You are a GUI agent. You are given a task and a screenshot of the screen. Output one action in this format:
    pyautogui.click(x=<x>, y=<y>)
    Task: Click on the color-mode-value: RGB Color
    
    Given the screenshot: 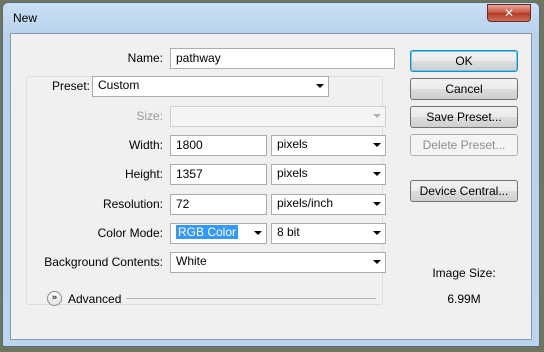 What is the action you would take?
    pyautogui.click(x=207, y=232)
    